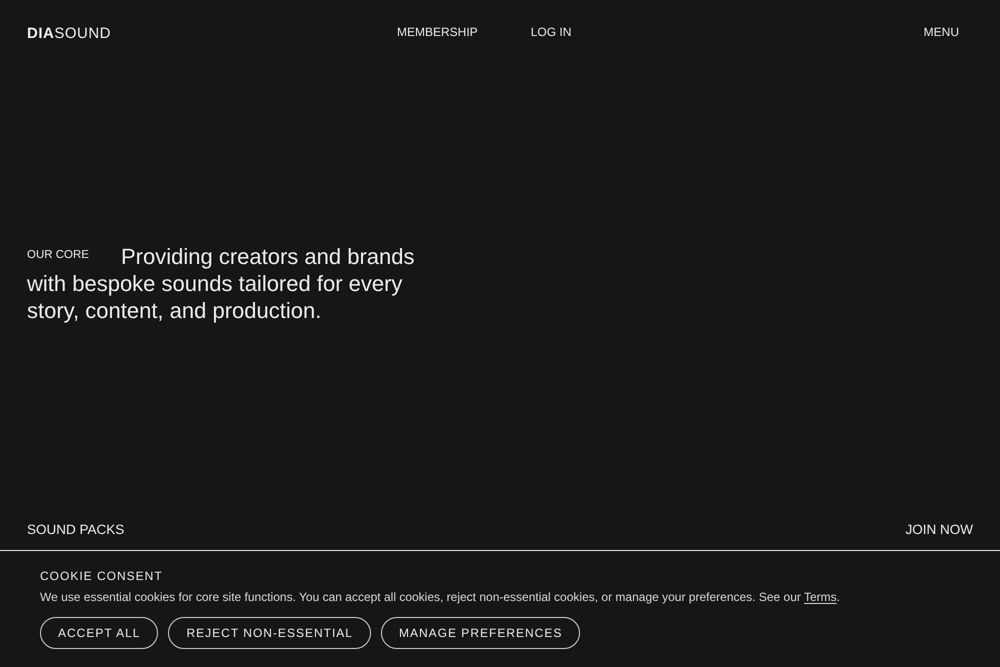  Describe the element at coordinates (214, 283) in the screenshot. I see `hero-text-line: with bespoke sounds tailored for every` at that location.